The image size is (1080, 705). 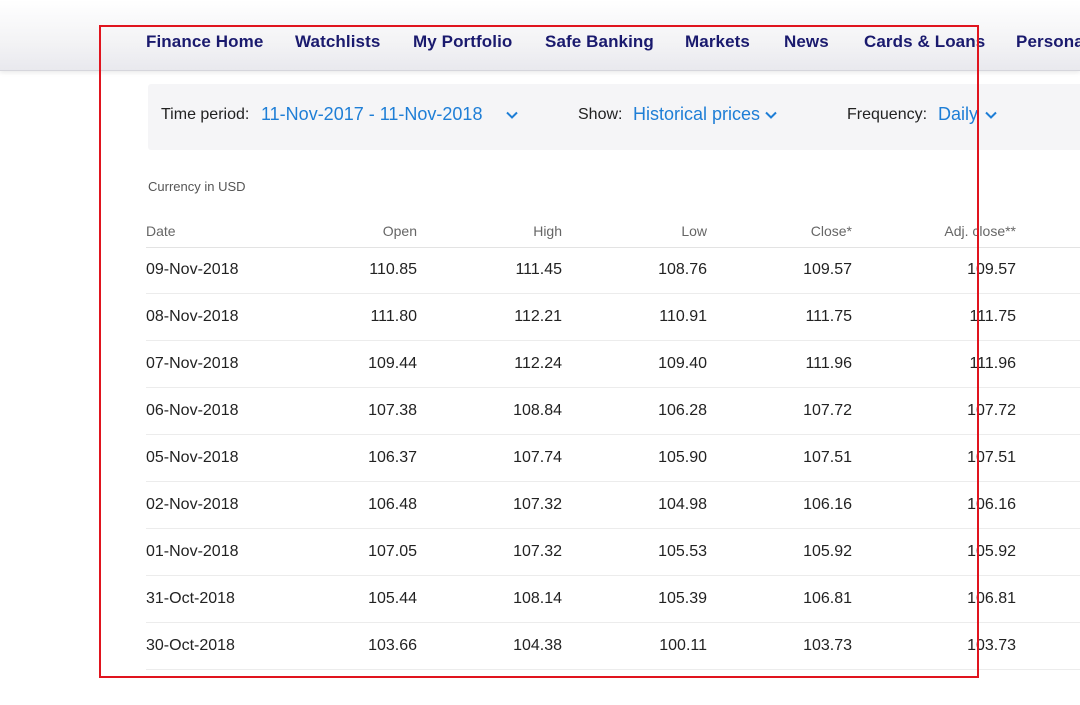 What do you see at coordinates (392, 551) in the screenshot?
I see `cell-open: 107.05` at bounding box center [392, 551].